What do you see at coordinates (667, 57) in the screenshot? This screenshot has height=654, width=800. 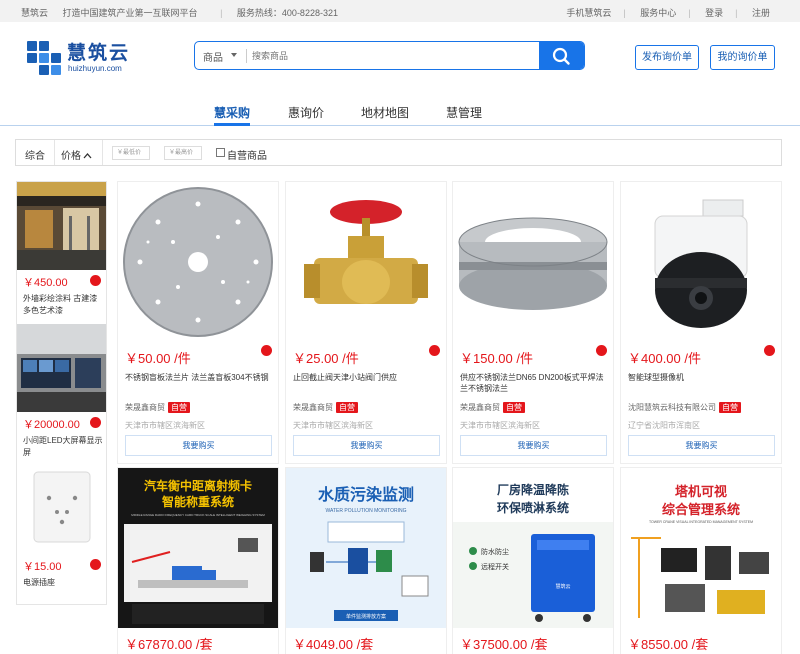 I see `publish-inquiry-button: 发布询价单` at bounding box center [667, 57].